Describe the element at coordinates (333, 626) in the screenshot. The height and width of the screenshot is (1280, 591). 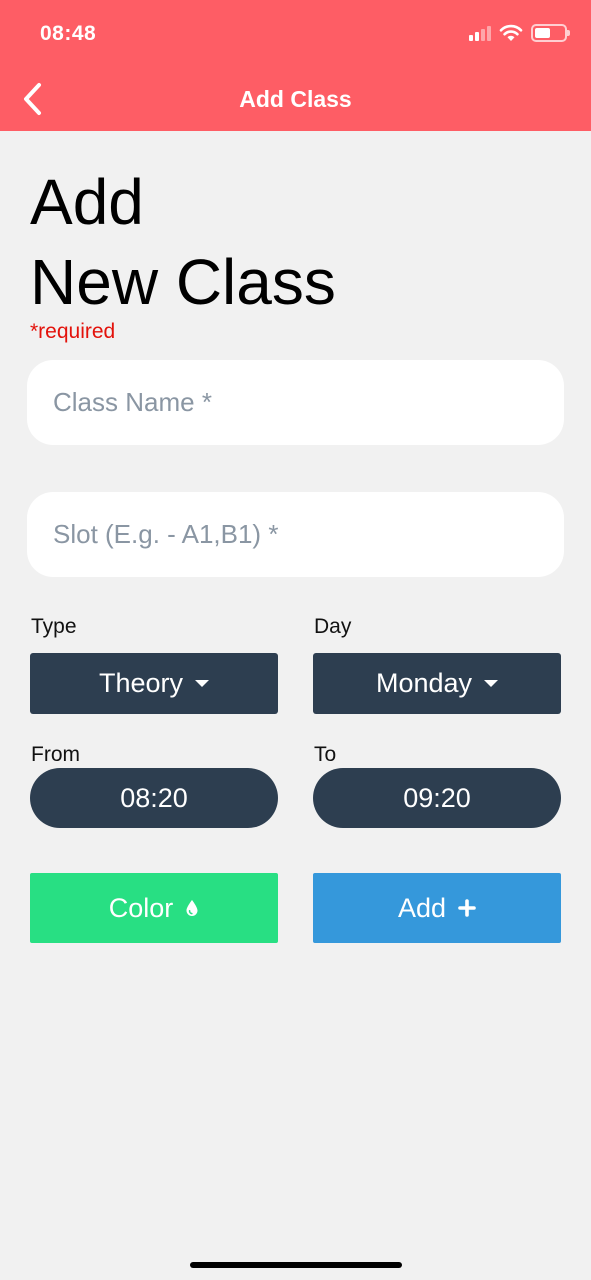
I see `day-label: Day` at that location.